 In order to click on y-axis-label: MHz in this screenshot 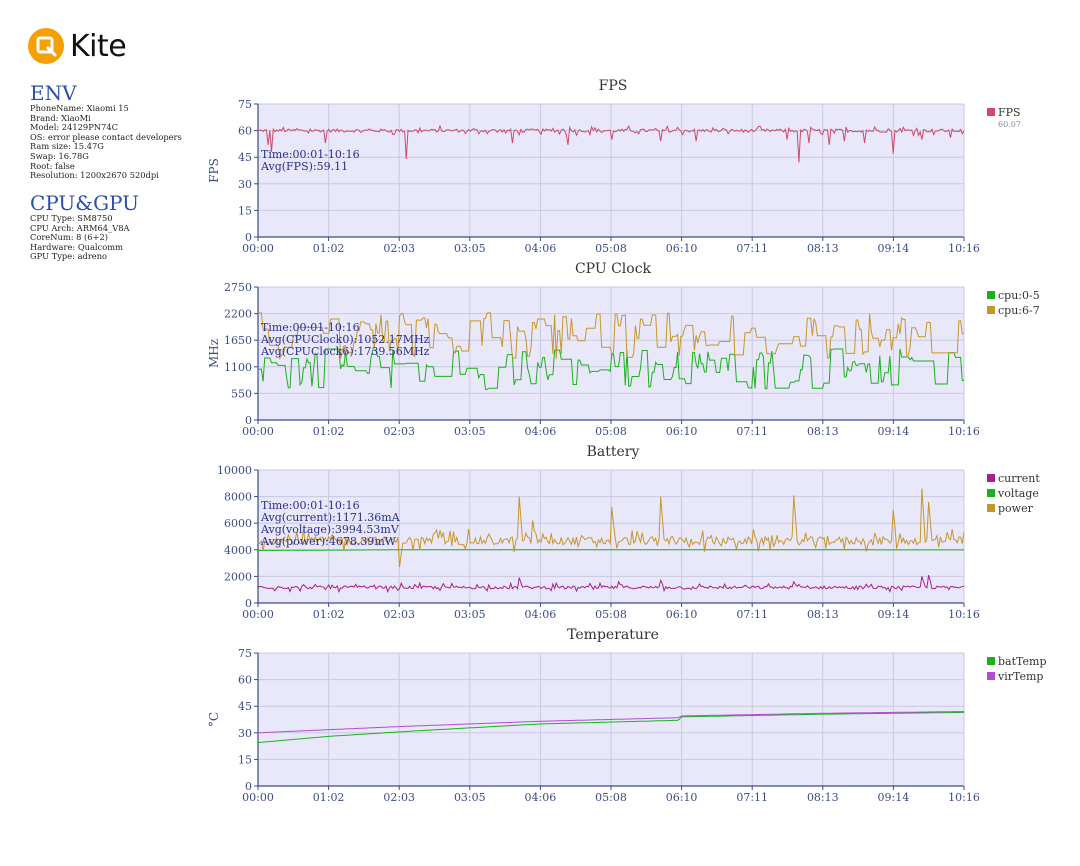, I will do `click(214, 353)`.